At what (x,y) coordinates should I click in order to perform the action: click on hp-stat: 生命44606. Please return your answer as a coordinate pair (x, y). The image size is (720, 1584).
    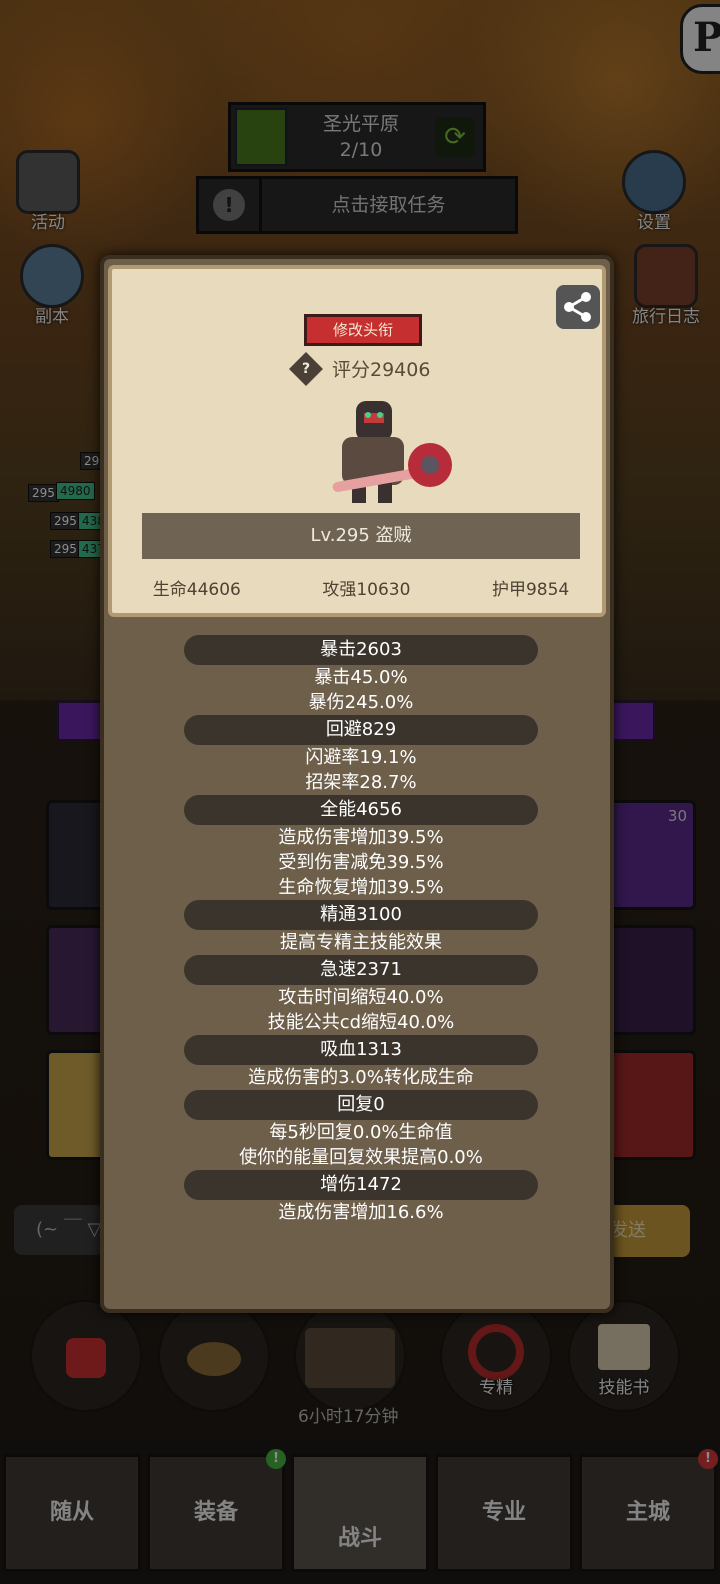
    Looking at the image, I should click on (196, 590).